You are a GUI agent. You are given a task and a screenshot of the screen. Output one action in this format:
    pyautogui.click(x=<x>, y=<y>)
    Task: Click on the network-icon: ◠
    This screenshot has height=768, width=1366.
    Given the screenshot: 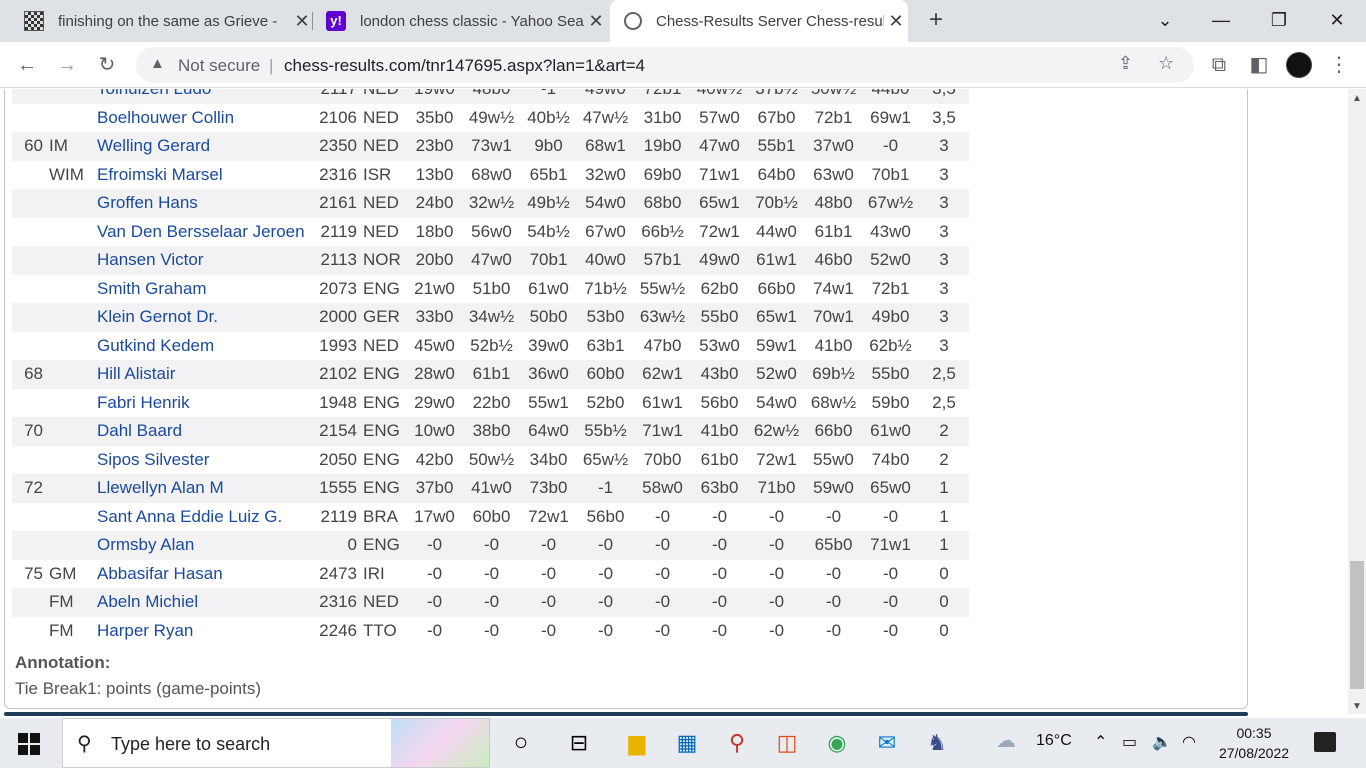 What is the action you would take?
    pyautogui.click(x=1189, y=742)
    